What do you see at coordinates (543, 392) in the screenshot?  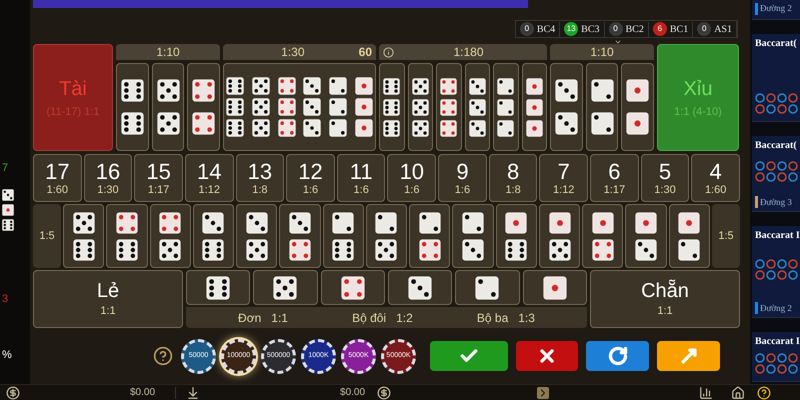 I see `expand-icon` at bounding box center [543, 392].